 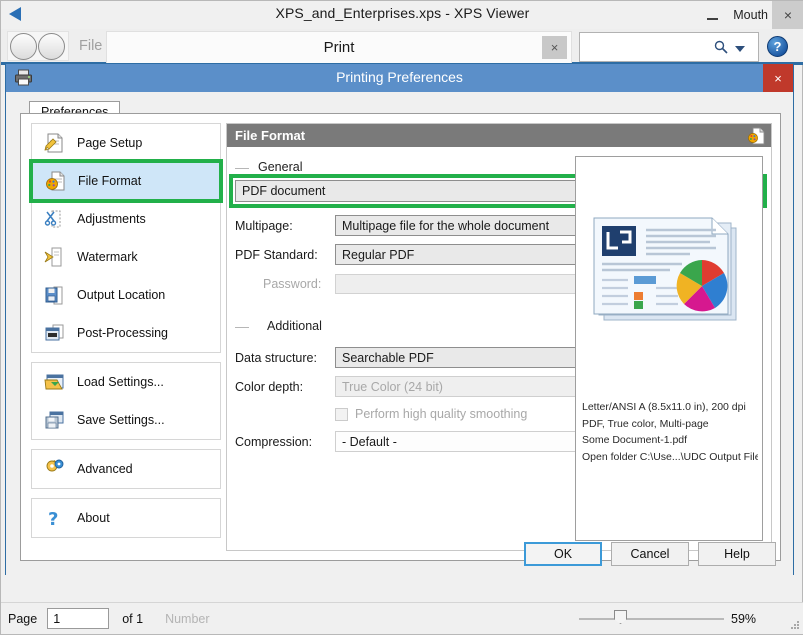 I want to click on sidebar-item-label: Output Location, so click(x=121, y=295).